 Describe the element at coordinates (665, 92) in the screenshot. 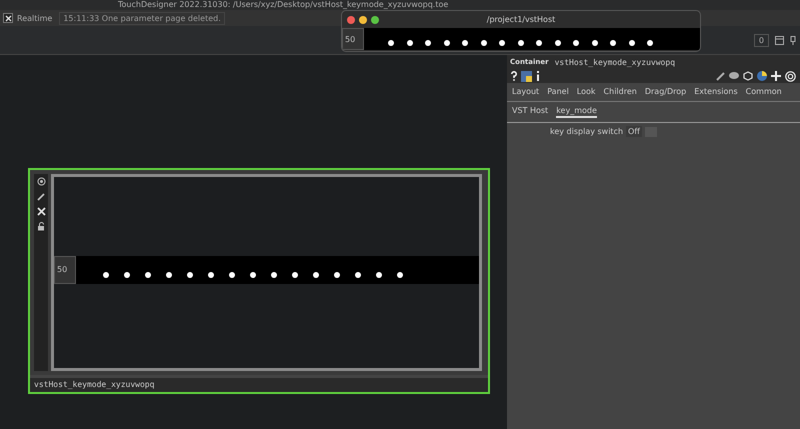

I see `page-tab: Drag/Drop` at that location.